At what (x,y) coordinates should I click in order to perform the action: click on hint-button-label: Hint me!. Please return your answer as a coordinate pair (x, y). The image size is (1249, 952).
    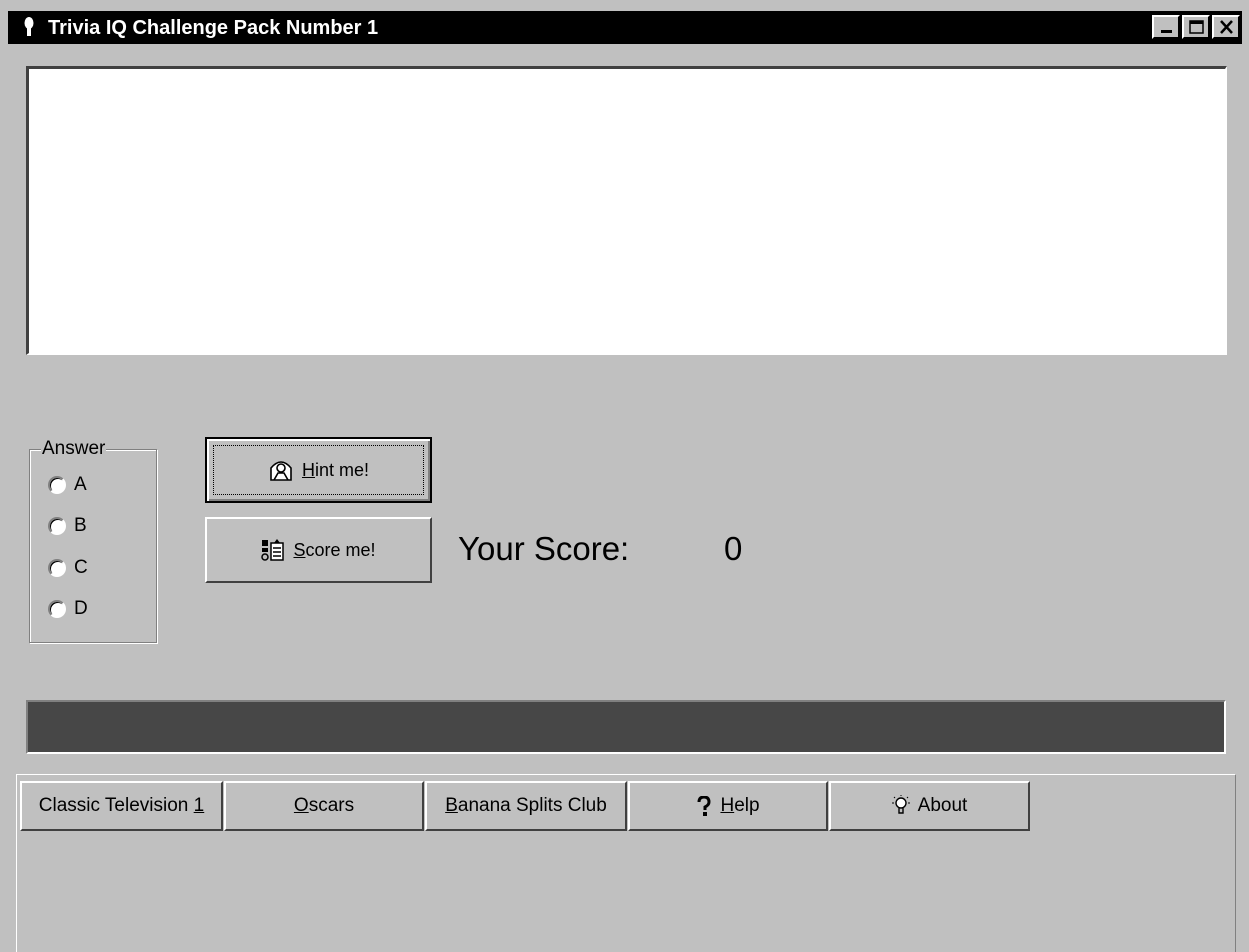
    Looking at the image, I should click on (335, 469).